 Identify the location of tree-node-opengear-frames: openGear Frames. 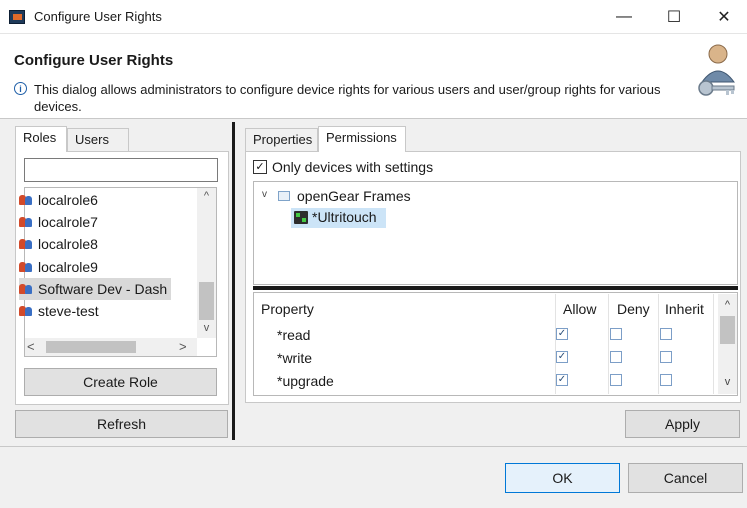
(354, 196).